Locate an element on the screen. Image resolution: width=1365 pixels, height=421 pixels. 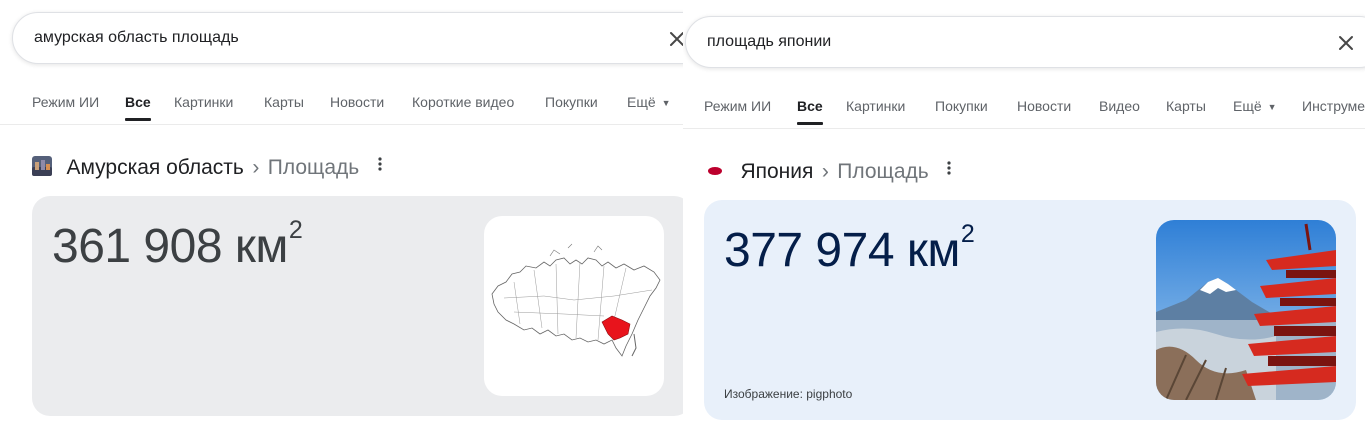
photo-thumbnail is located at coordinates (1246, 310).